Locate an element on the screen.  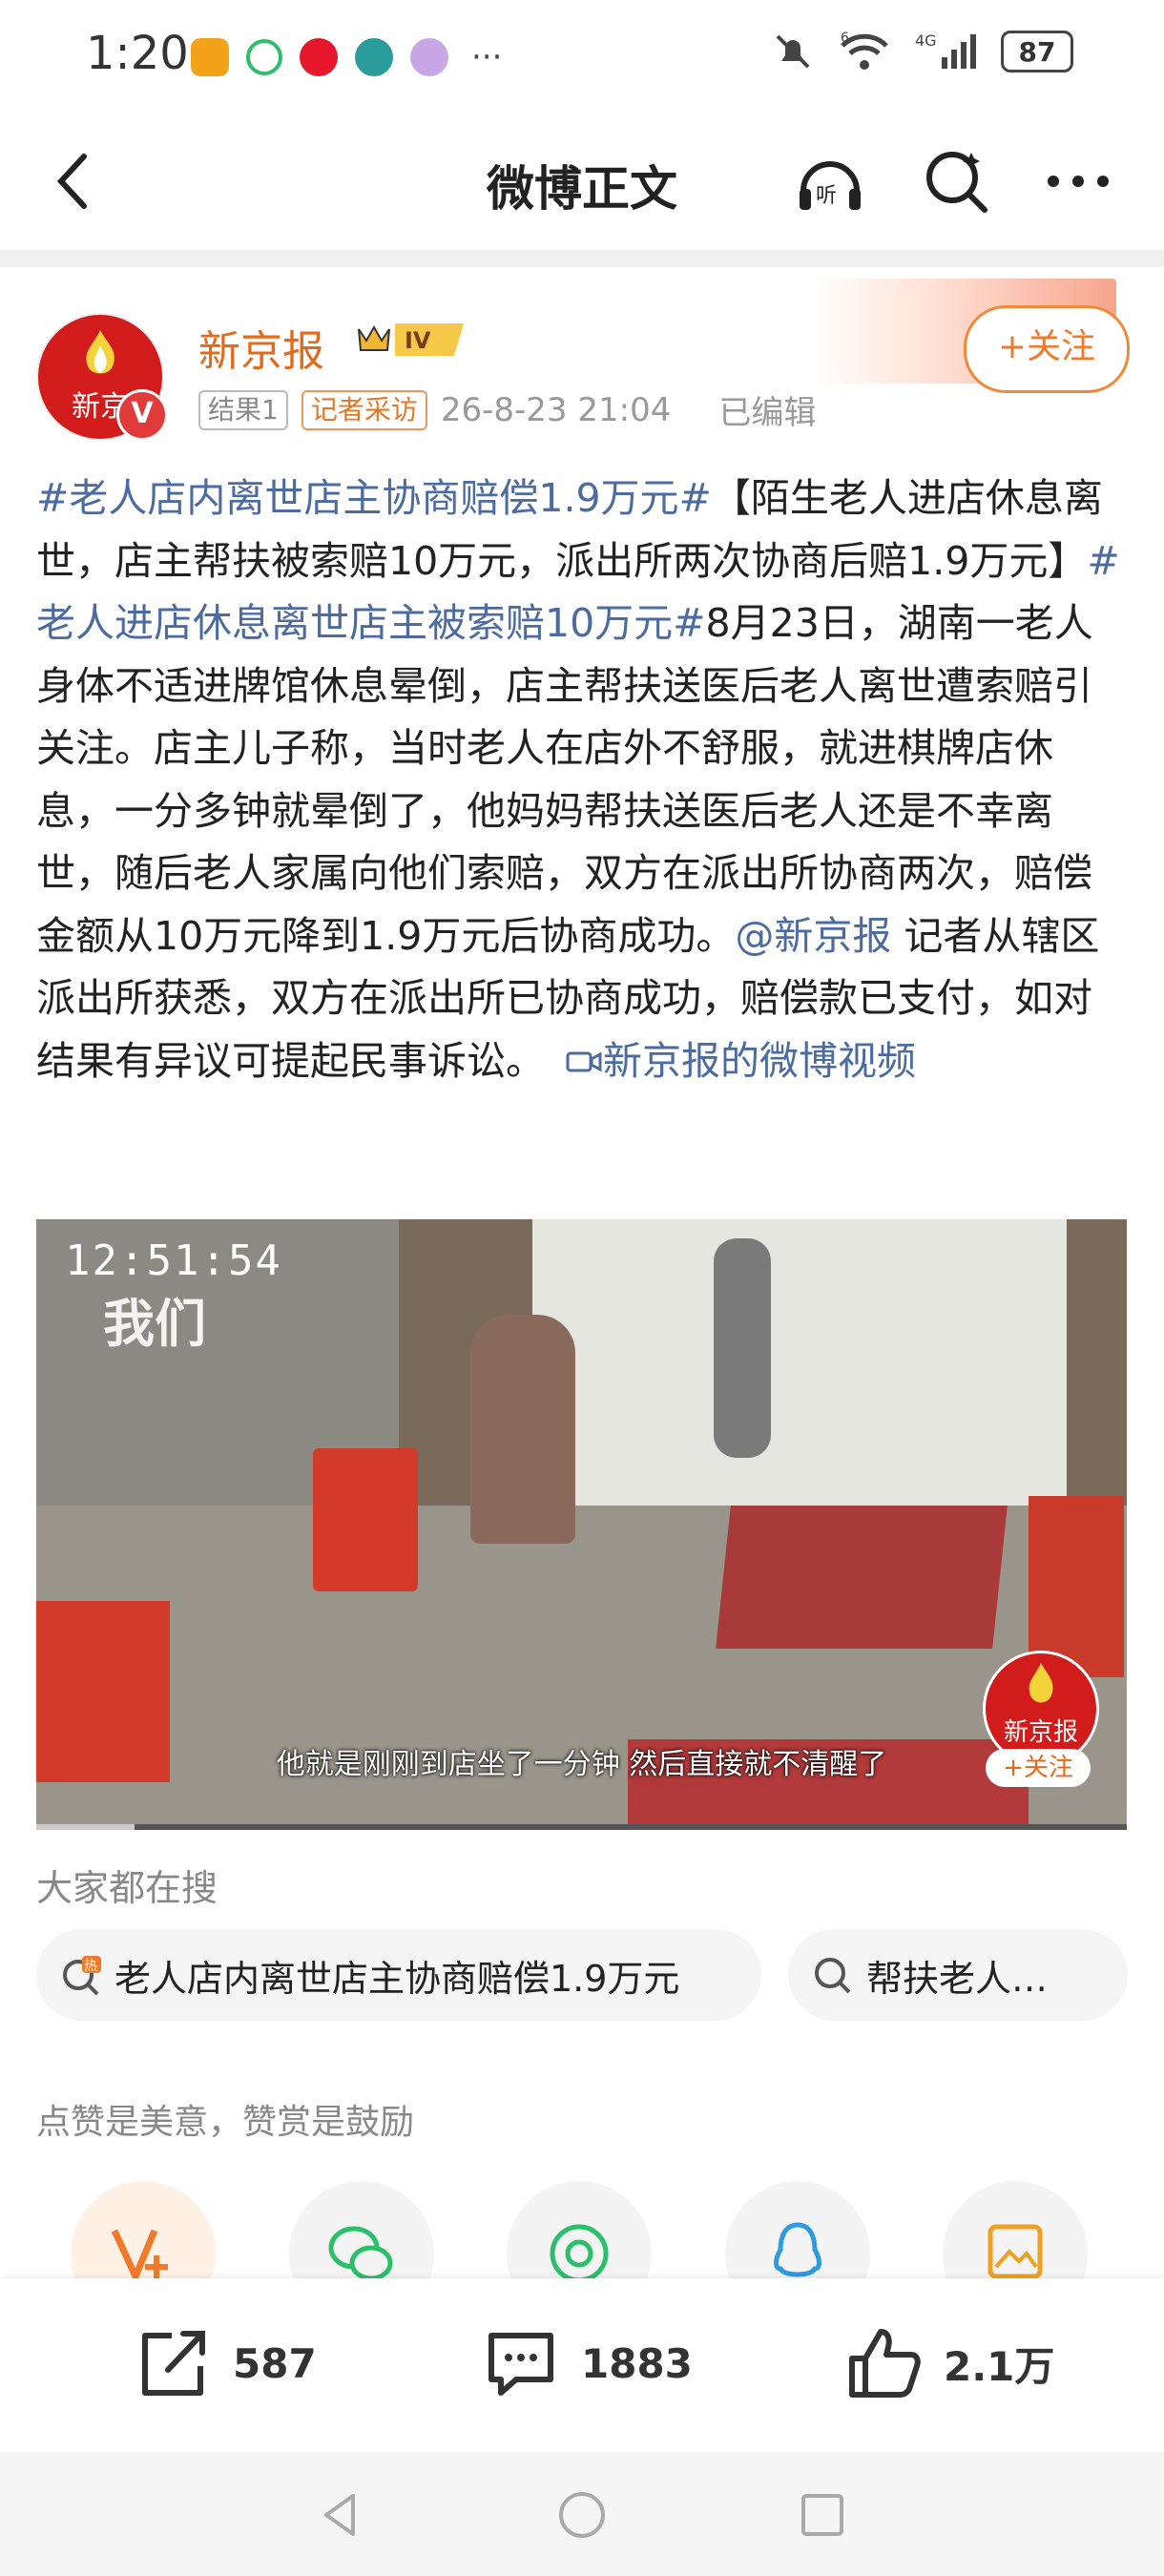
video-camera-icon is located at coordinates (584, 1061).